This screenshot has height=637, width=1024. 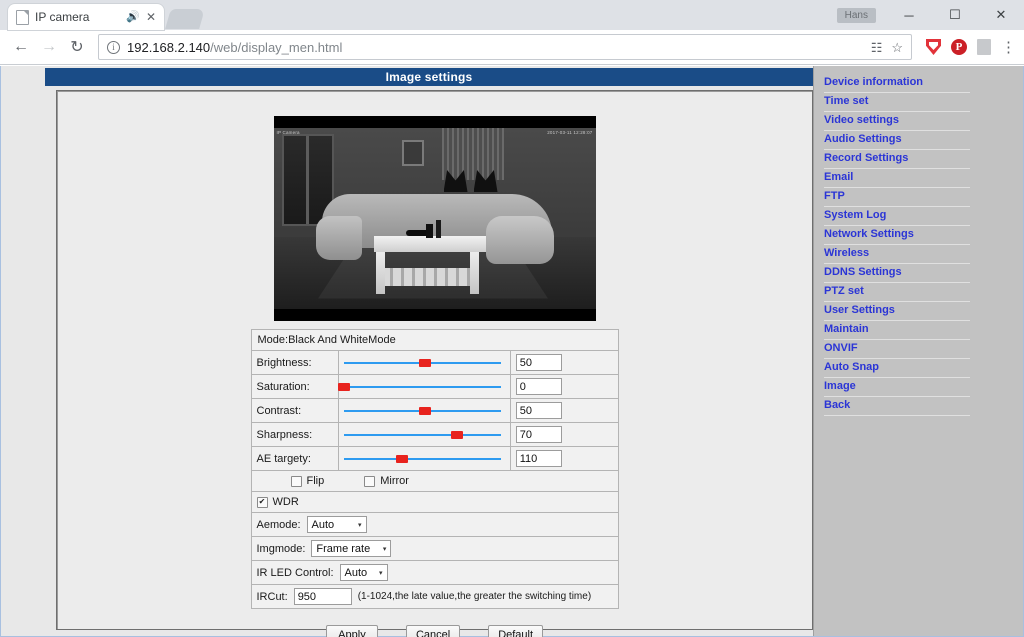 I want to click on chrome-menu-icon: ⋮, so click(x=1008, y=47).